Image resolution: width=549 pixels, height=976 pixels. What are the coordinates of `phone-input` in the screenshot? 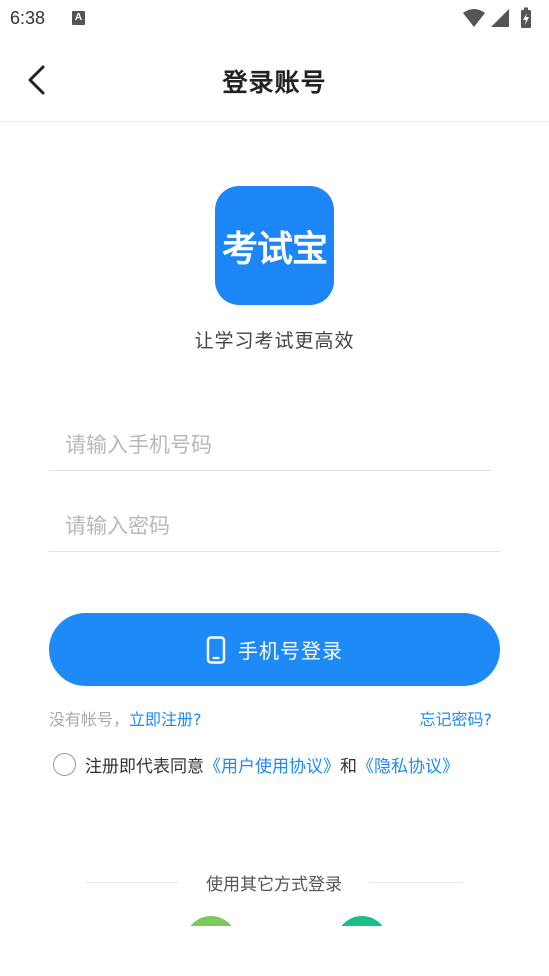 It's located at (270, 445).